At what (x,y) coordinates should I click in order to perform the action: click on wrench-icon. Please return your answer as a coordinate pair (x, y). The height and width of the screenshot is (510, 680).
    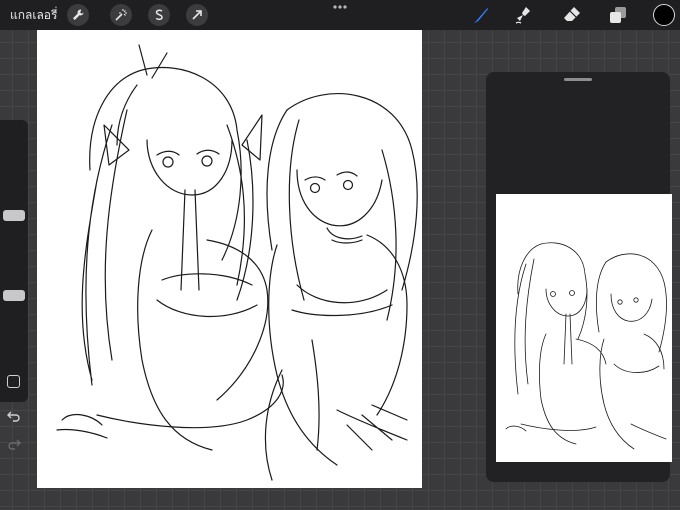
    Looking at the image, I should click on (78, 15).